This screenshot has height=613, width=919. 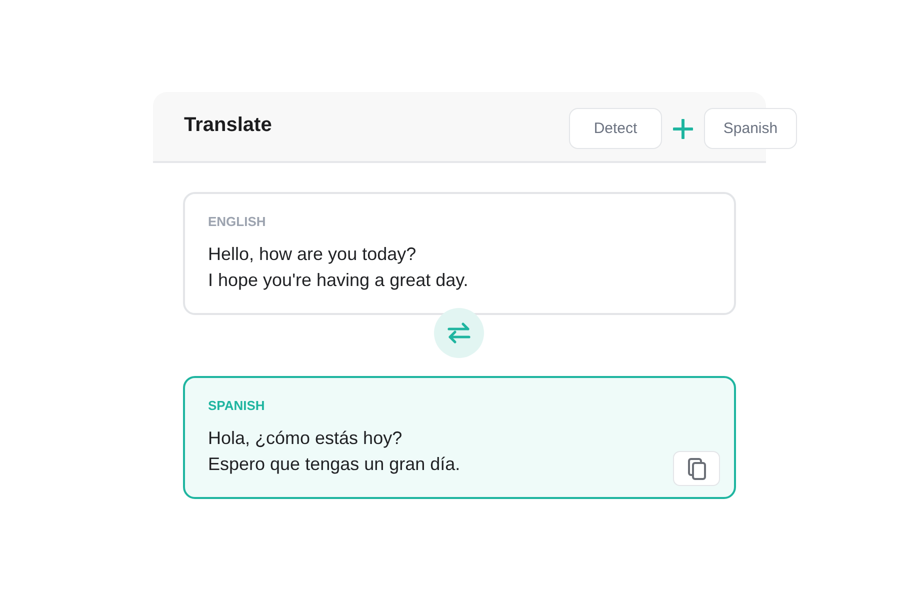 I want to click on app-title: Translate, so click(x=228, y=125).